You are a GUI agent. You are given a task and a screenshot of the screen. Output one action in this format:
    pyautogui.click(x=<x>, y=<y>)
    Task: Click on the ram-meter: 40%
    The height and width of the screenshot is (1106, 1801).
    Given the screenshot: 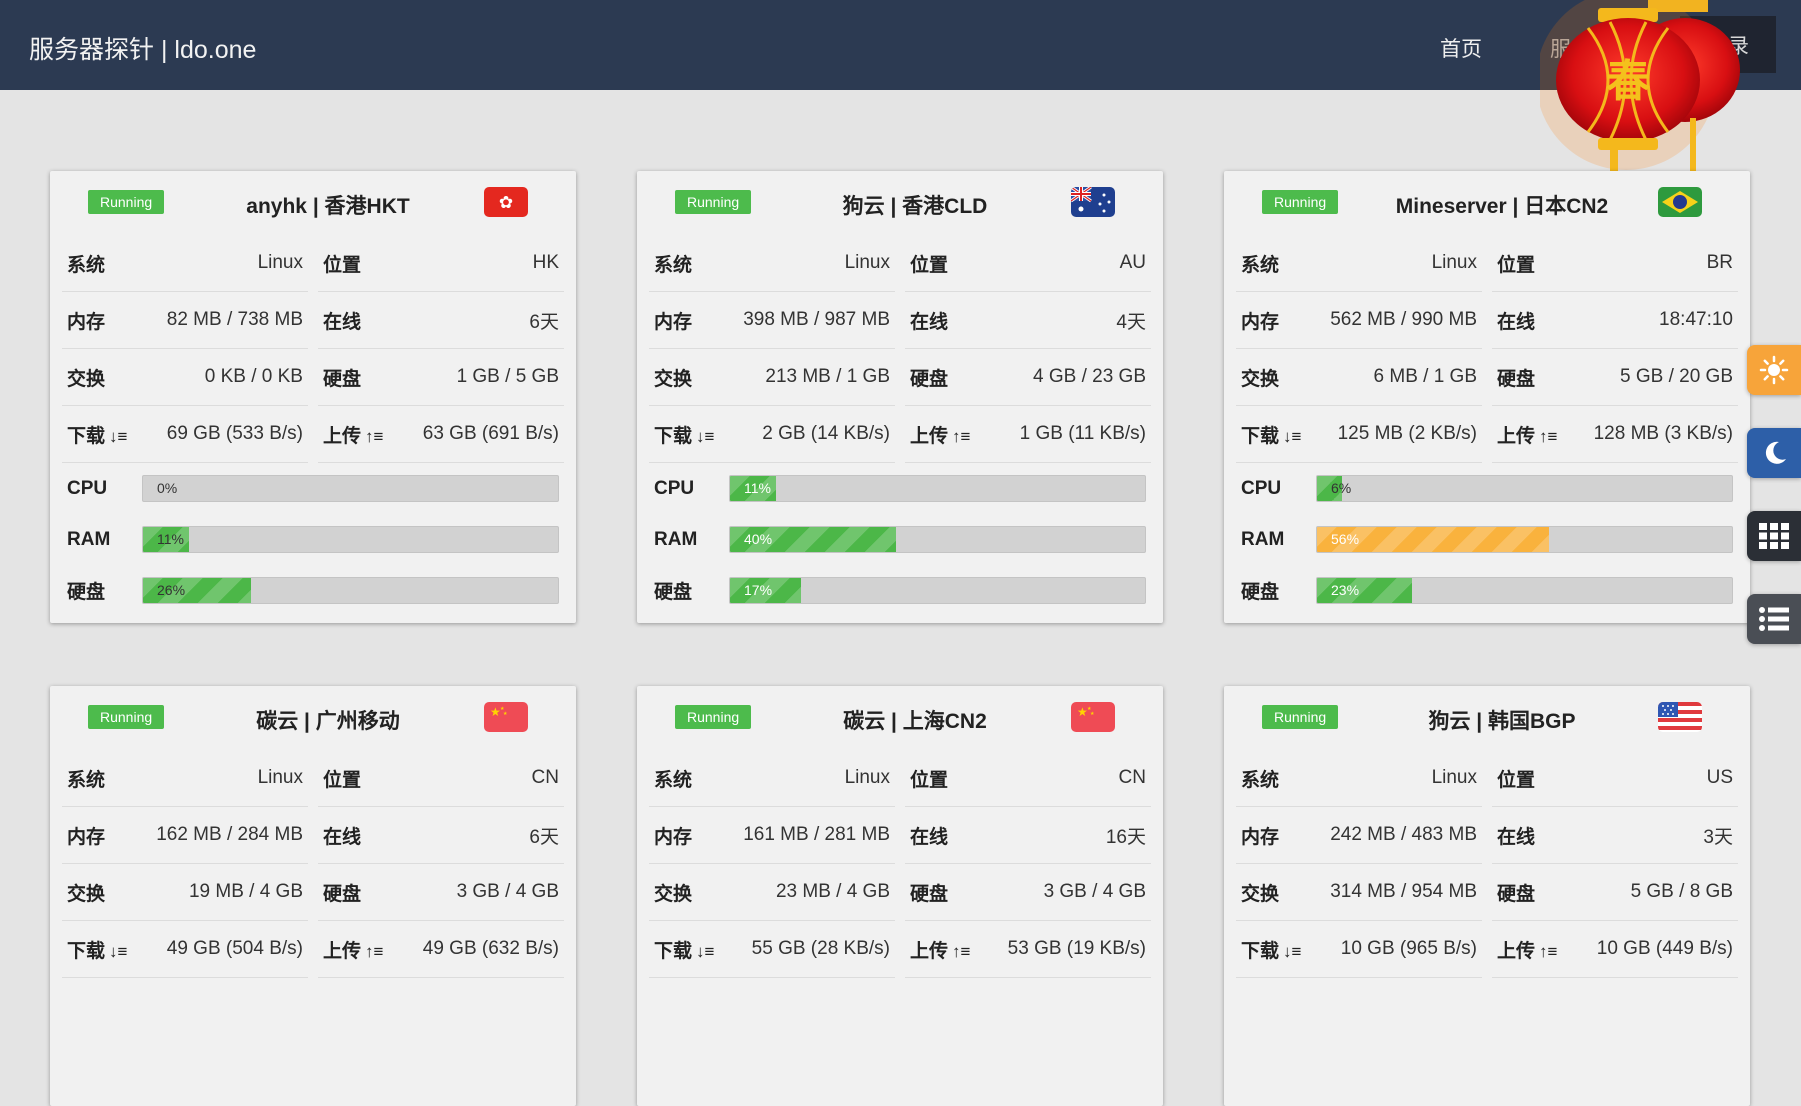 What is the action you would take?
    pyautogui.click(x=937, y=539)
    